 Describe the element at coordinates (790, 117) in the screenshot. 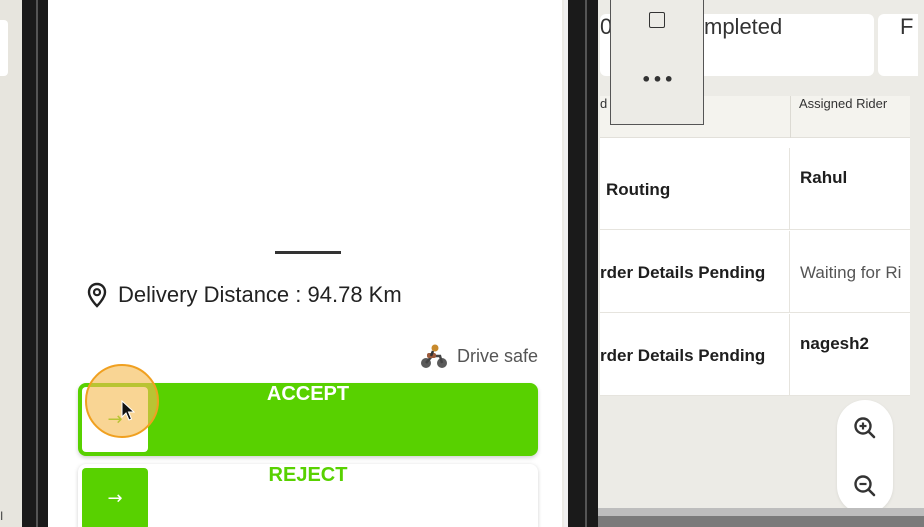

I see `header-divider` at that location.